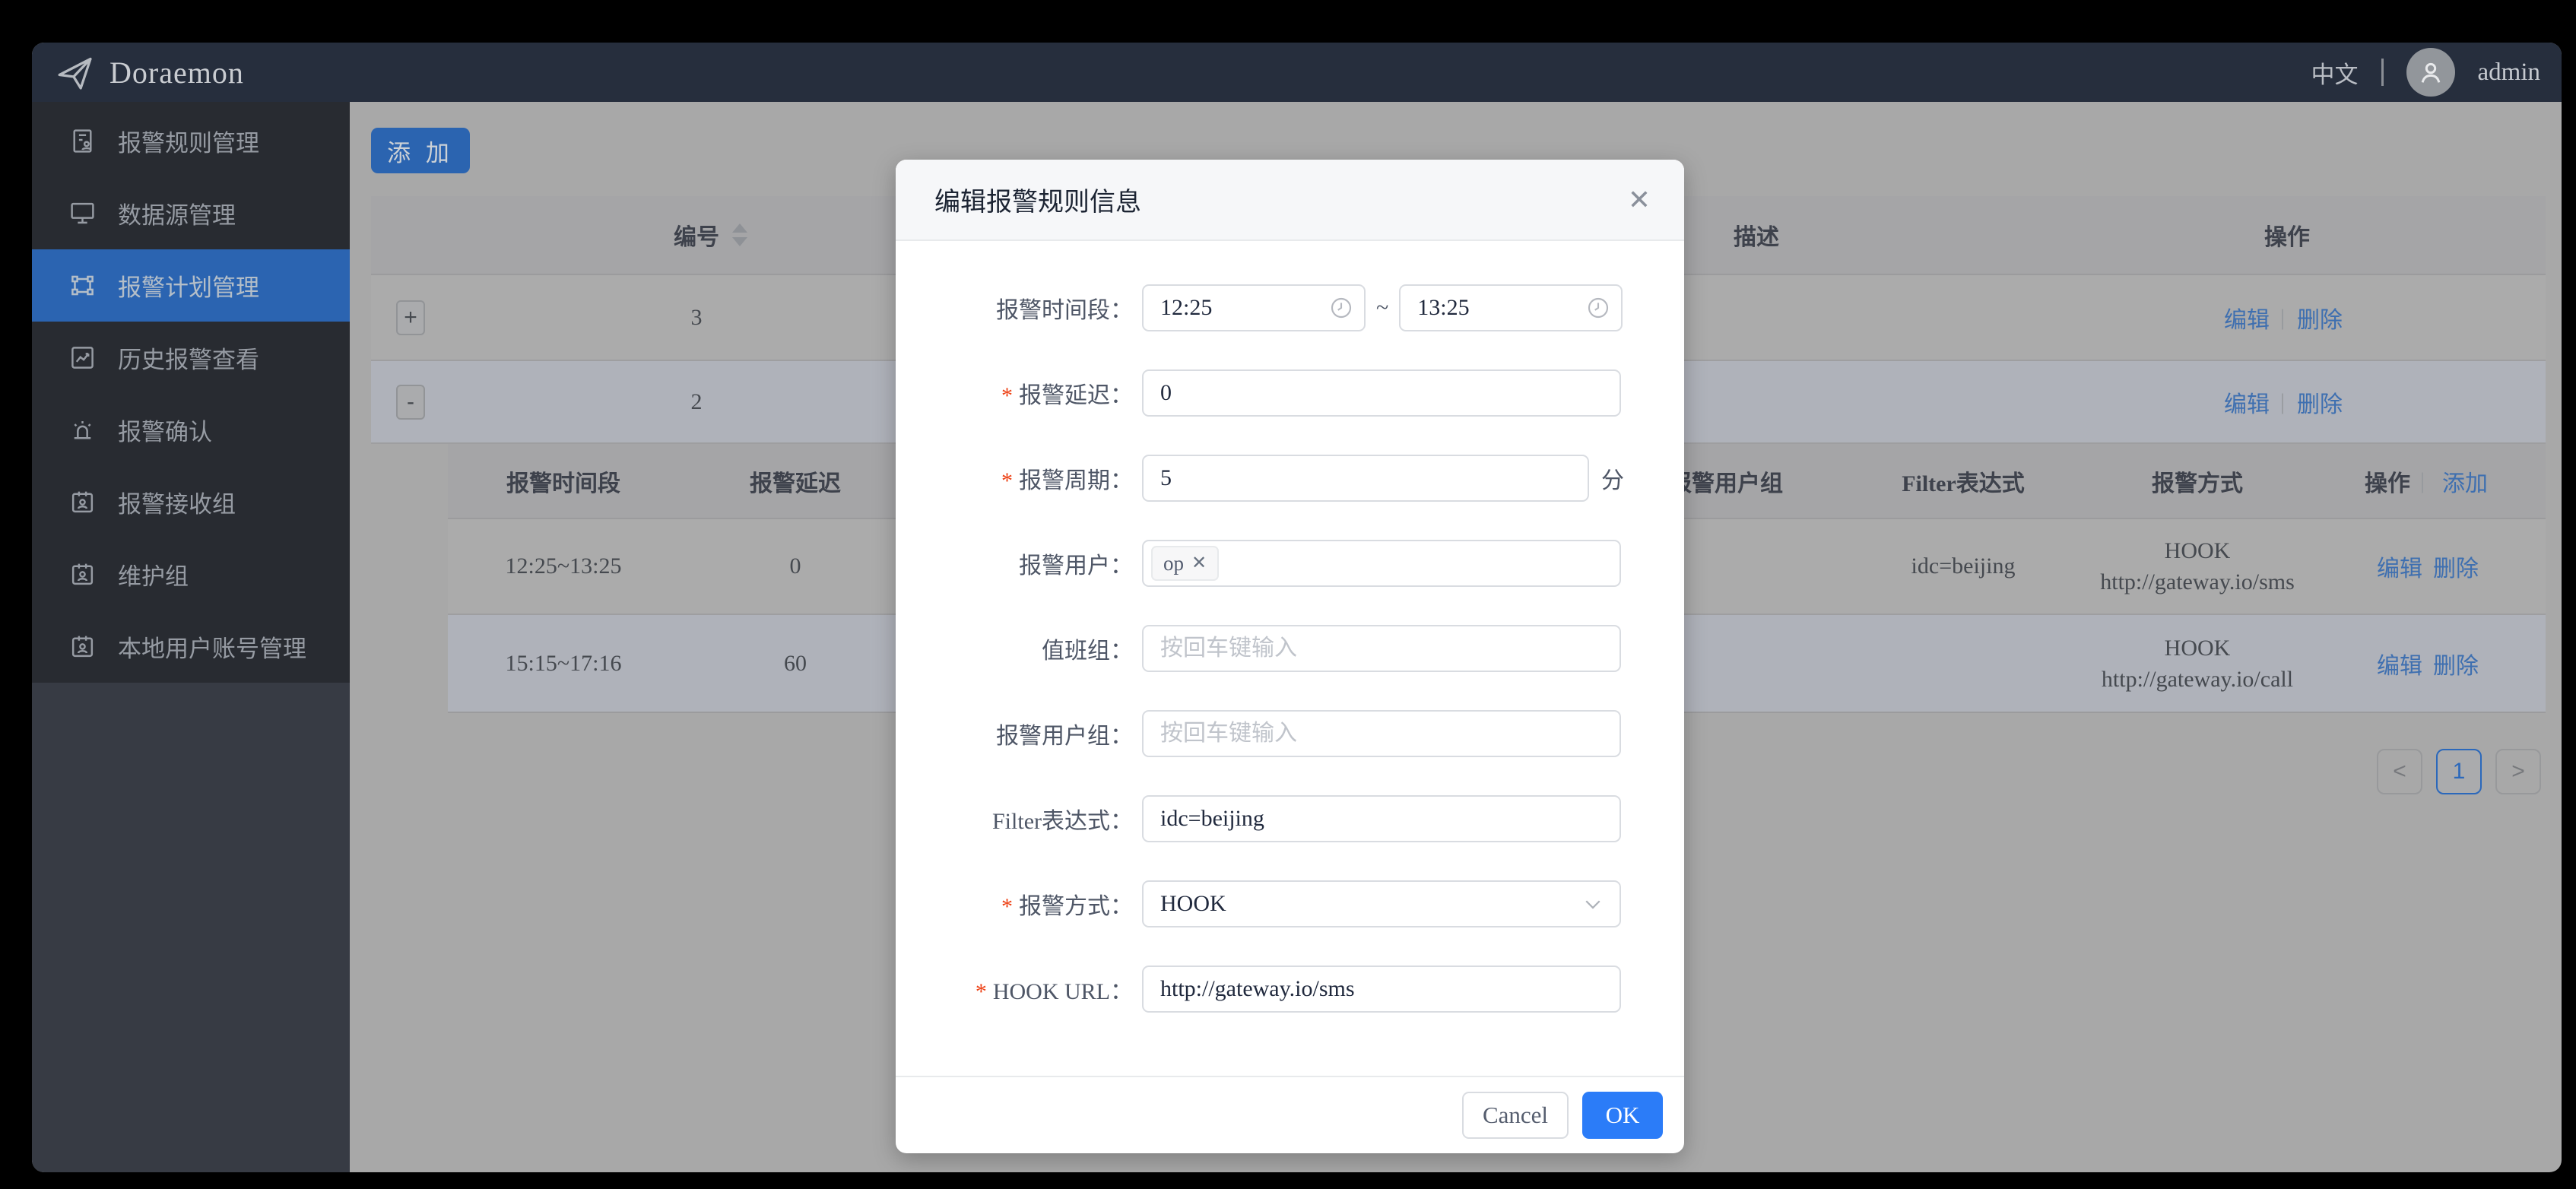  Describe the element at coordinates (1186, 563) in the screenshot. I see `user-tag: op ✕` at that location.